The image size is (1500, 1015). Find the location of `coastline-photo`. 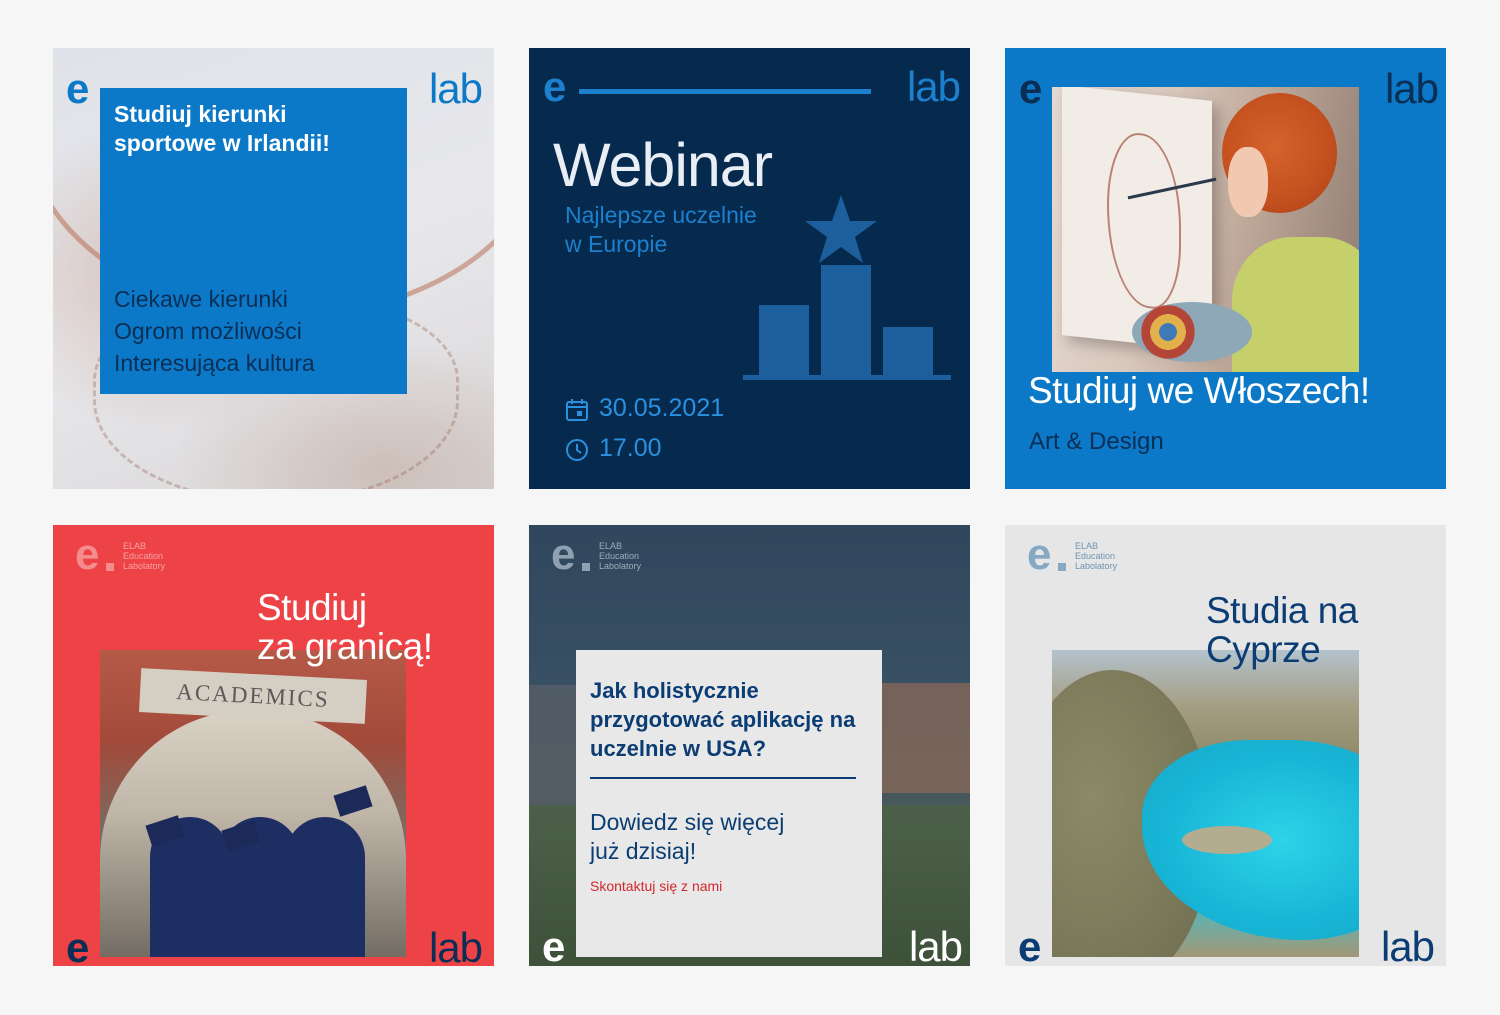

coastline-photo is located at coordinates (1205, 803).